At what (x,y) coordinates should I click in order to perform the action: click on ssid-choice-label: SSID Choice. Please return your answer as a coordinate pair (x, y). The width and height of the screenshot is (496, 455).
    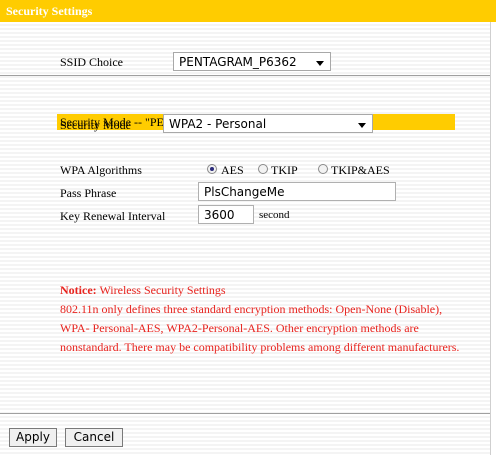
    Looking at the image, I should click on (91, 62).